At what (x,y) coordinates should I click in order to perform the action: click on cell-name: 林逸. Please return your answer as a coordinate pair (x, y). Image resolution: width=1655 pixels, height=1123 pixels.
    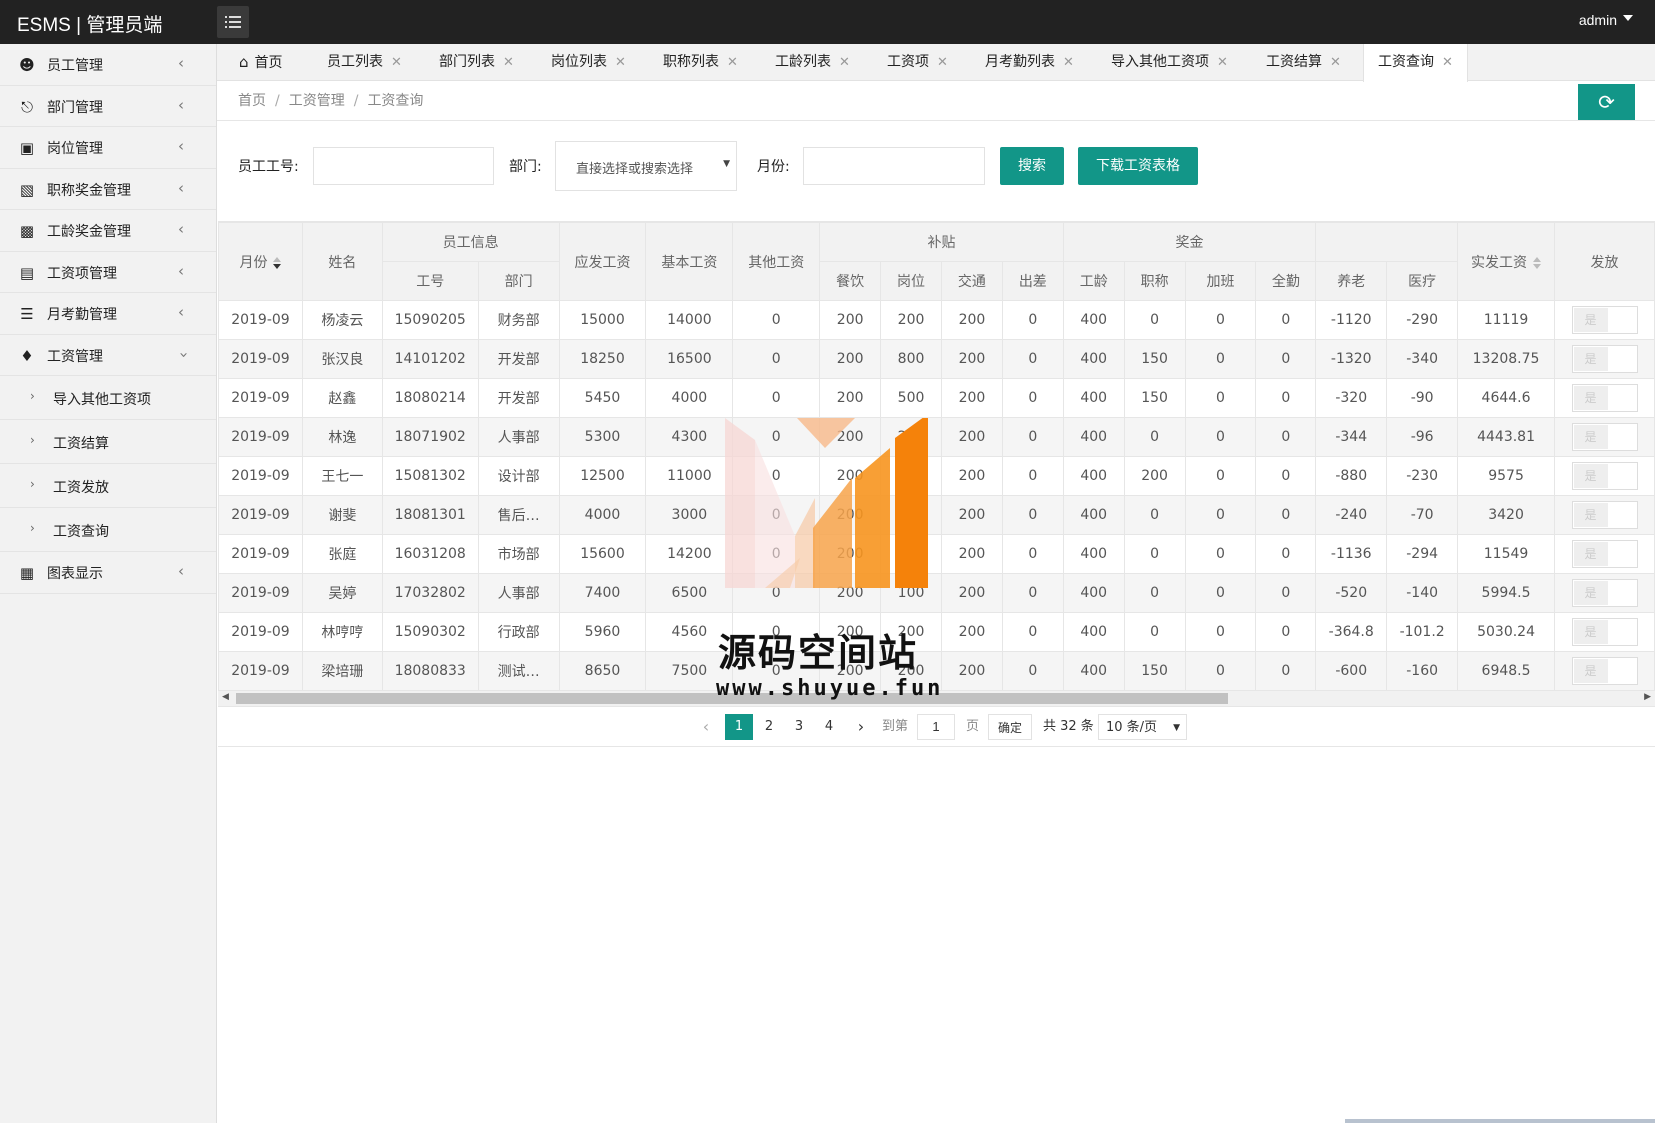
    Looking at the image, I should click on (342, 437).